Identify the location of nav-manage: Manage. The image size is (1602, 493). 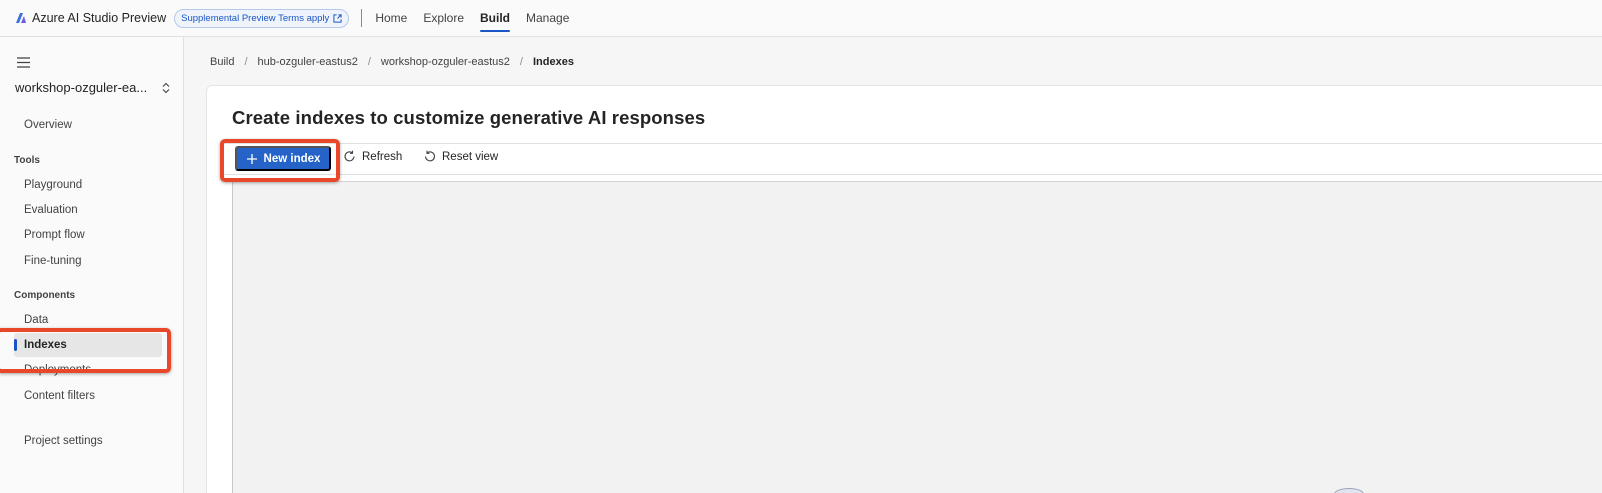
(547, 18).